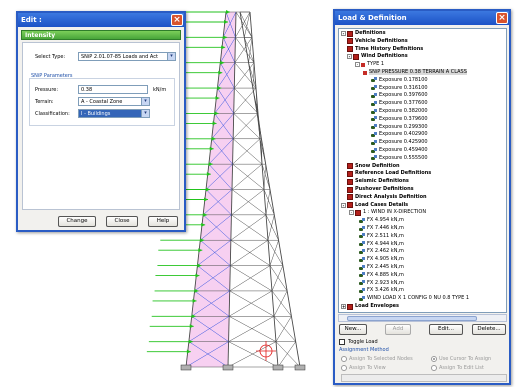 This screenshot has height=387, width=516. I want to click on classification-dropdown: I - Buildings ▾, so click(114, 113).